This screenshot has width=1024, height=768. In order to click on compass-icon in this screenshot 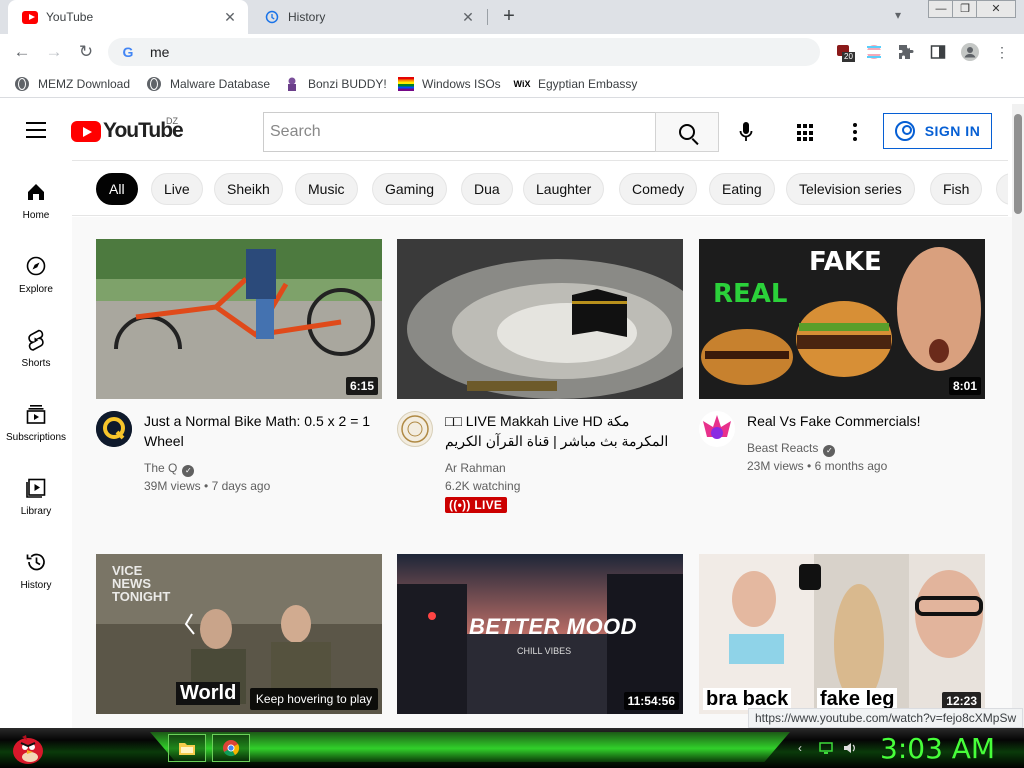, I will do `click(36, 266)`.